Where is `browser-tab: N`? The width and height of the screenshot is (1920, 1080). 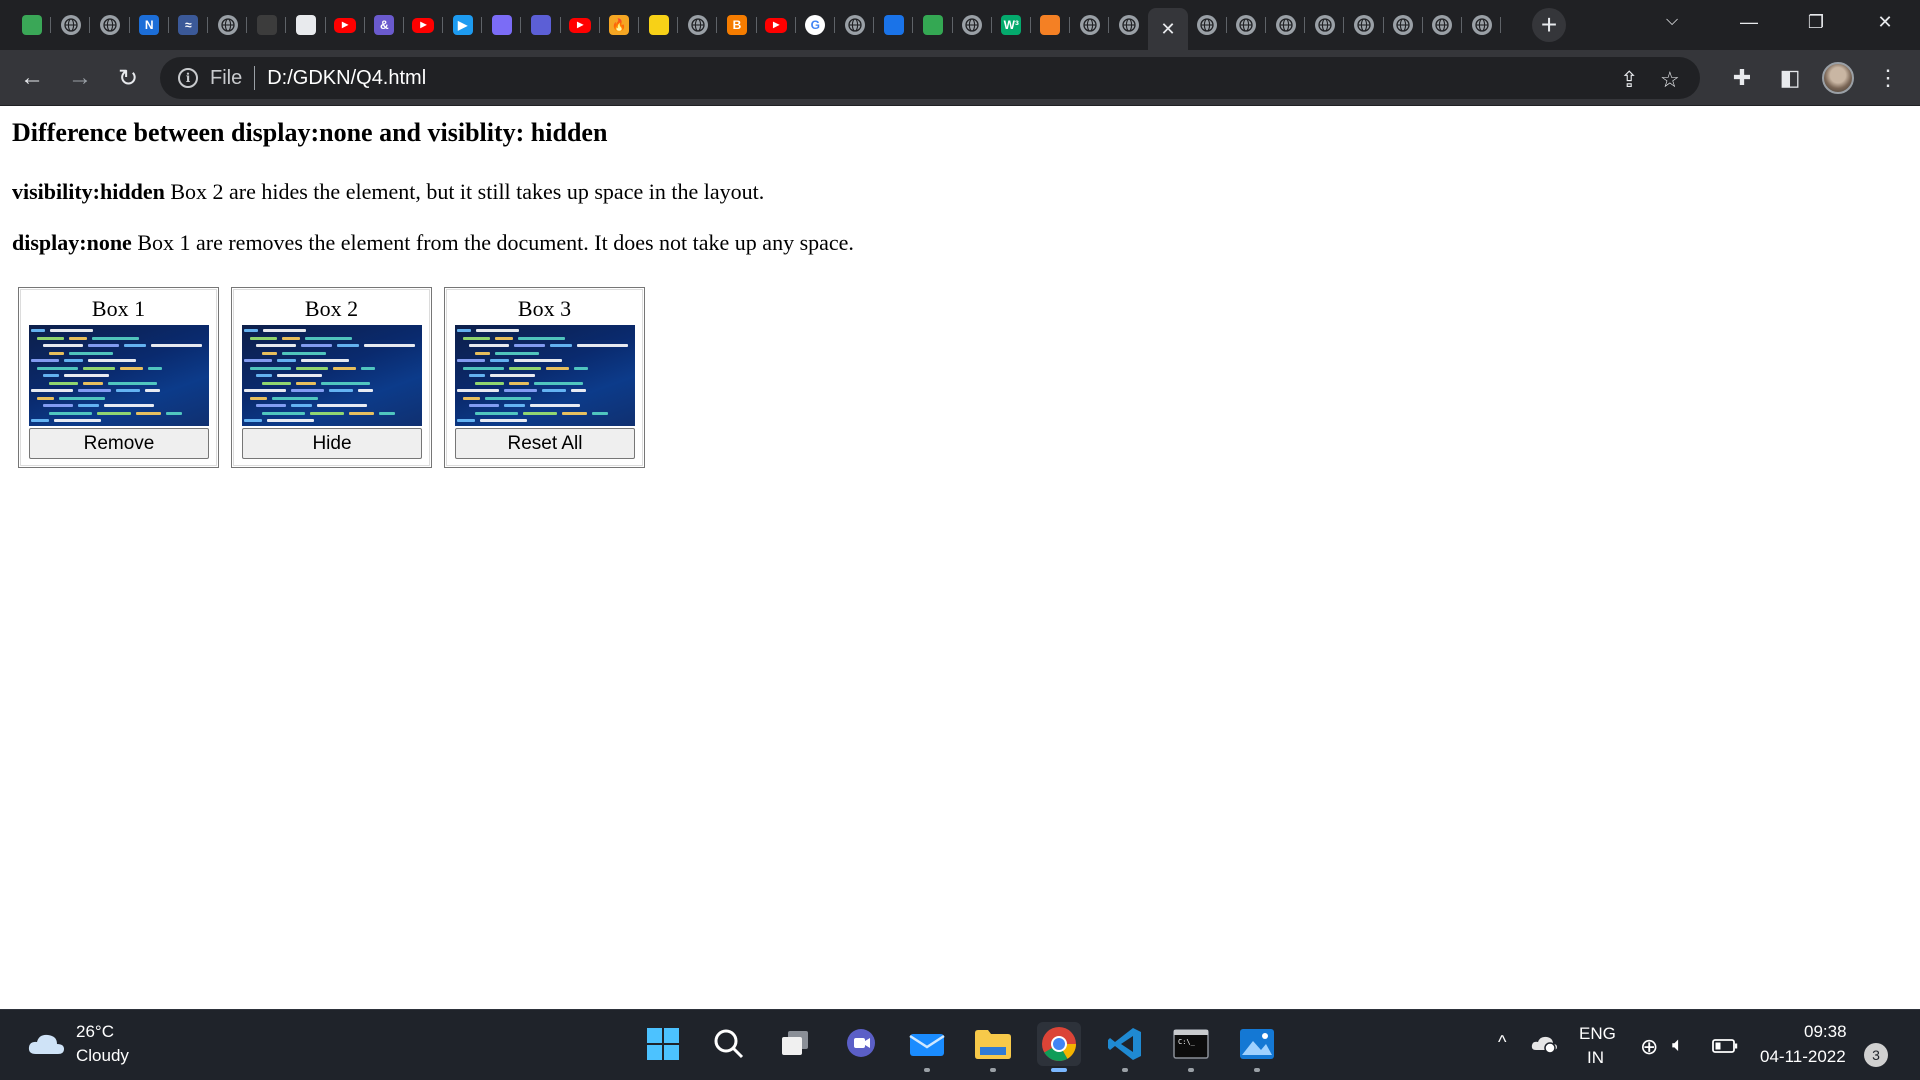 browser-tab: N is located at coordinates (149, 25).